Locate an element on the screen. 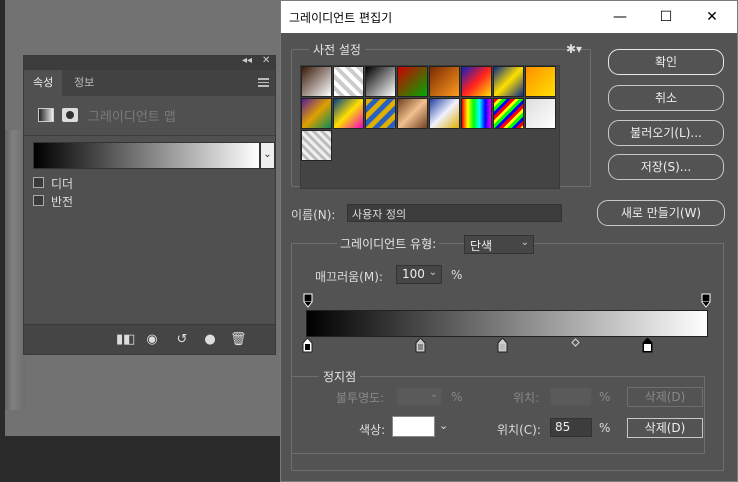 The image size is (738, 482). opacity-delete-button: 삭제(D) is located at coordinates (665, 397).